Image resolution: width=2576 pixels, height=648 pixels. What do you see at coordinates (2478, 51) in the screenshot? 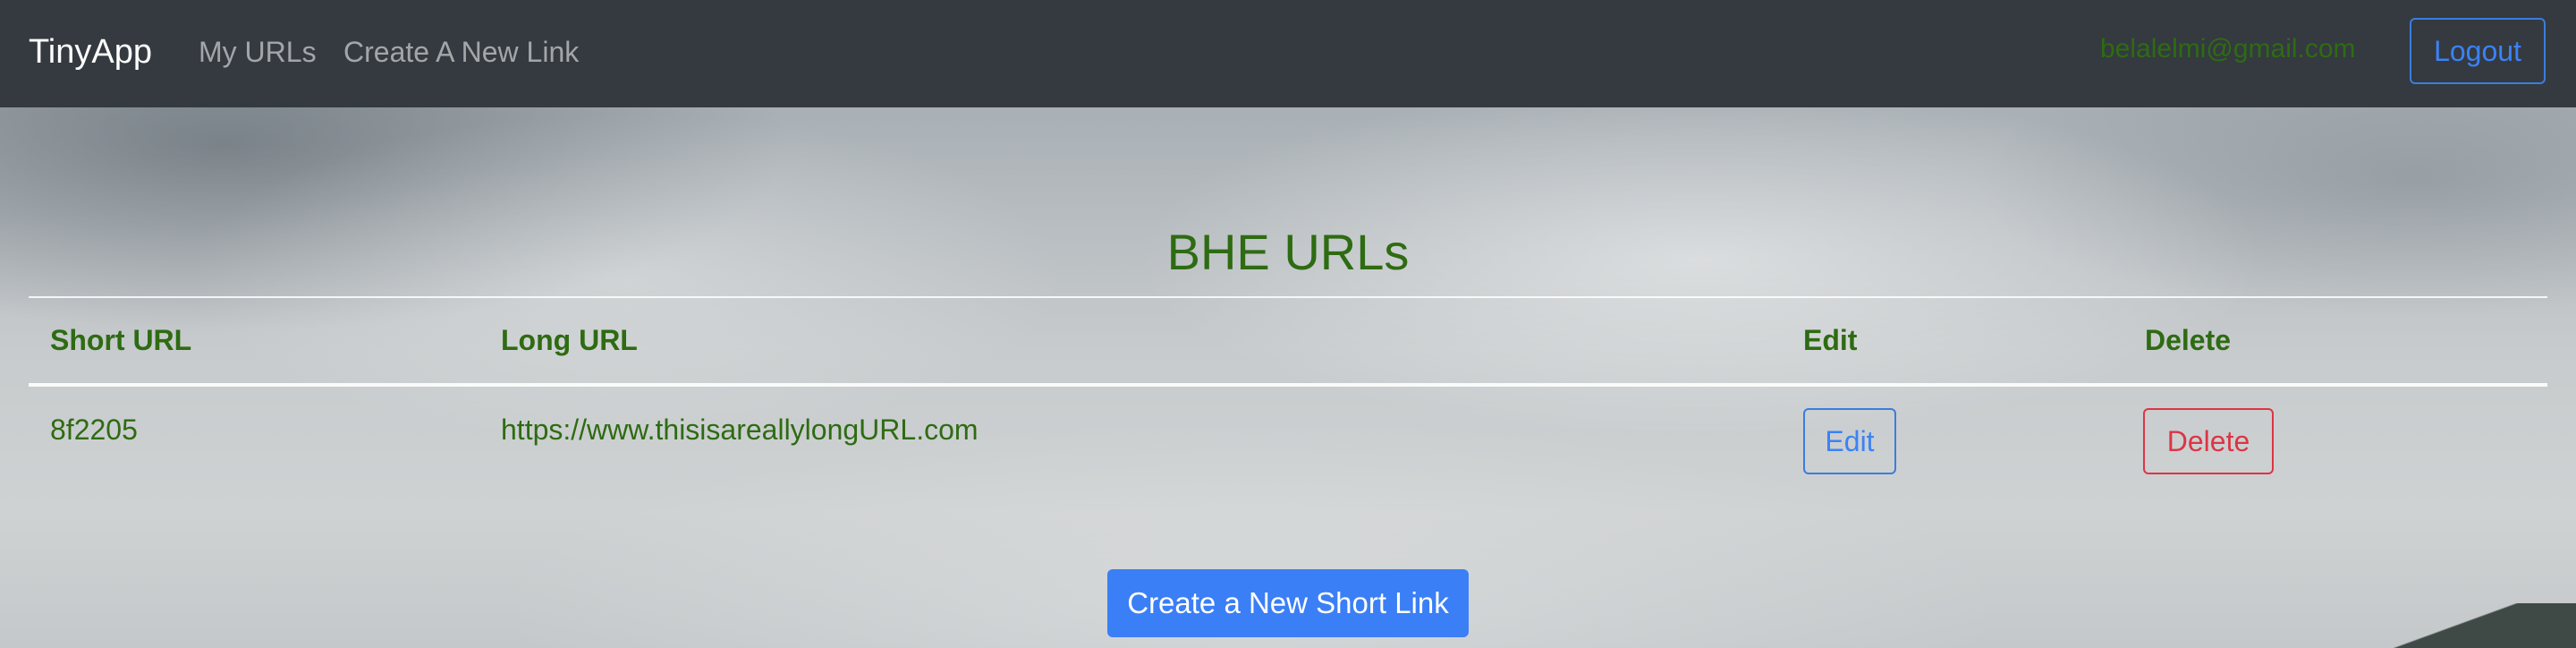
I see `logout-button: Logout` at bounding box center [2478, 51].